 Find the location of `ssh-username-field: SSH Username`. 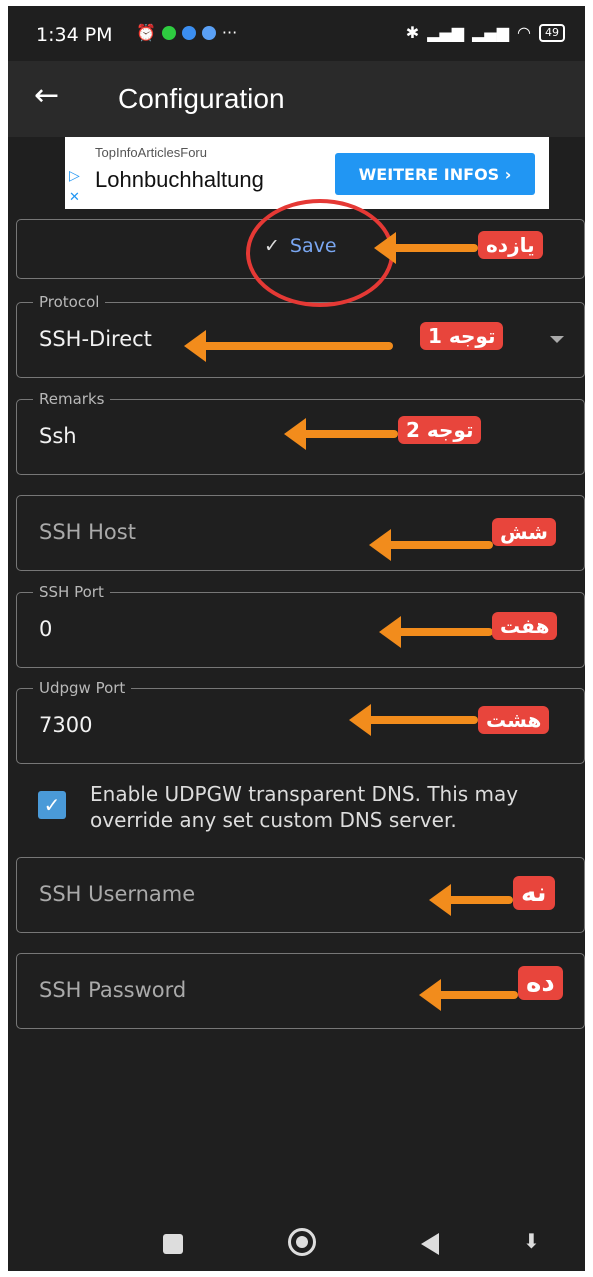

ssh-username-field: SSH Username is located at coordinates (300, 895).